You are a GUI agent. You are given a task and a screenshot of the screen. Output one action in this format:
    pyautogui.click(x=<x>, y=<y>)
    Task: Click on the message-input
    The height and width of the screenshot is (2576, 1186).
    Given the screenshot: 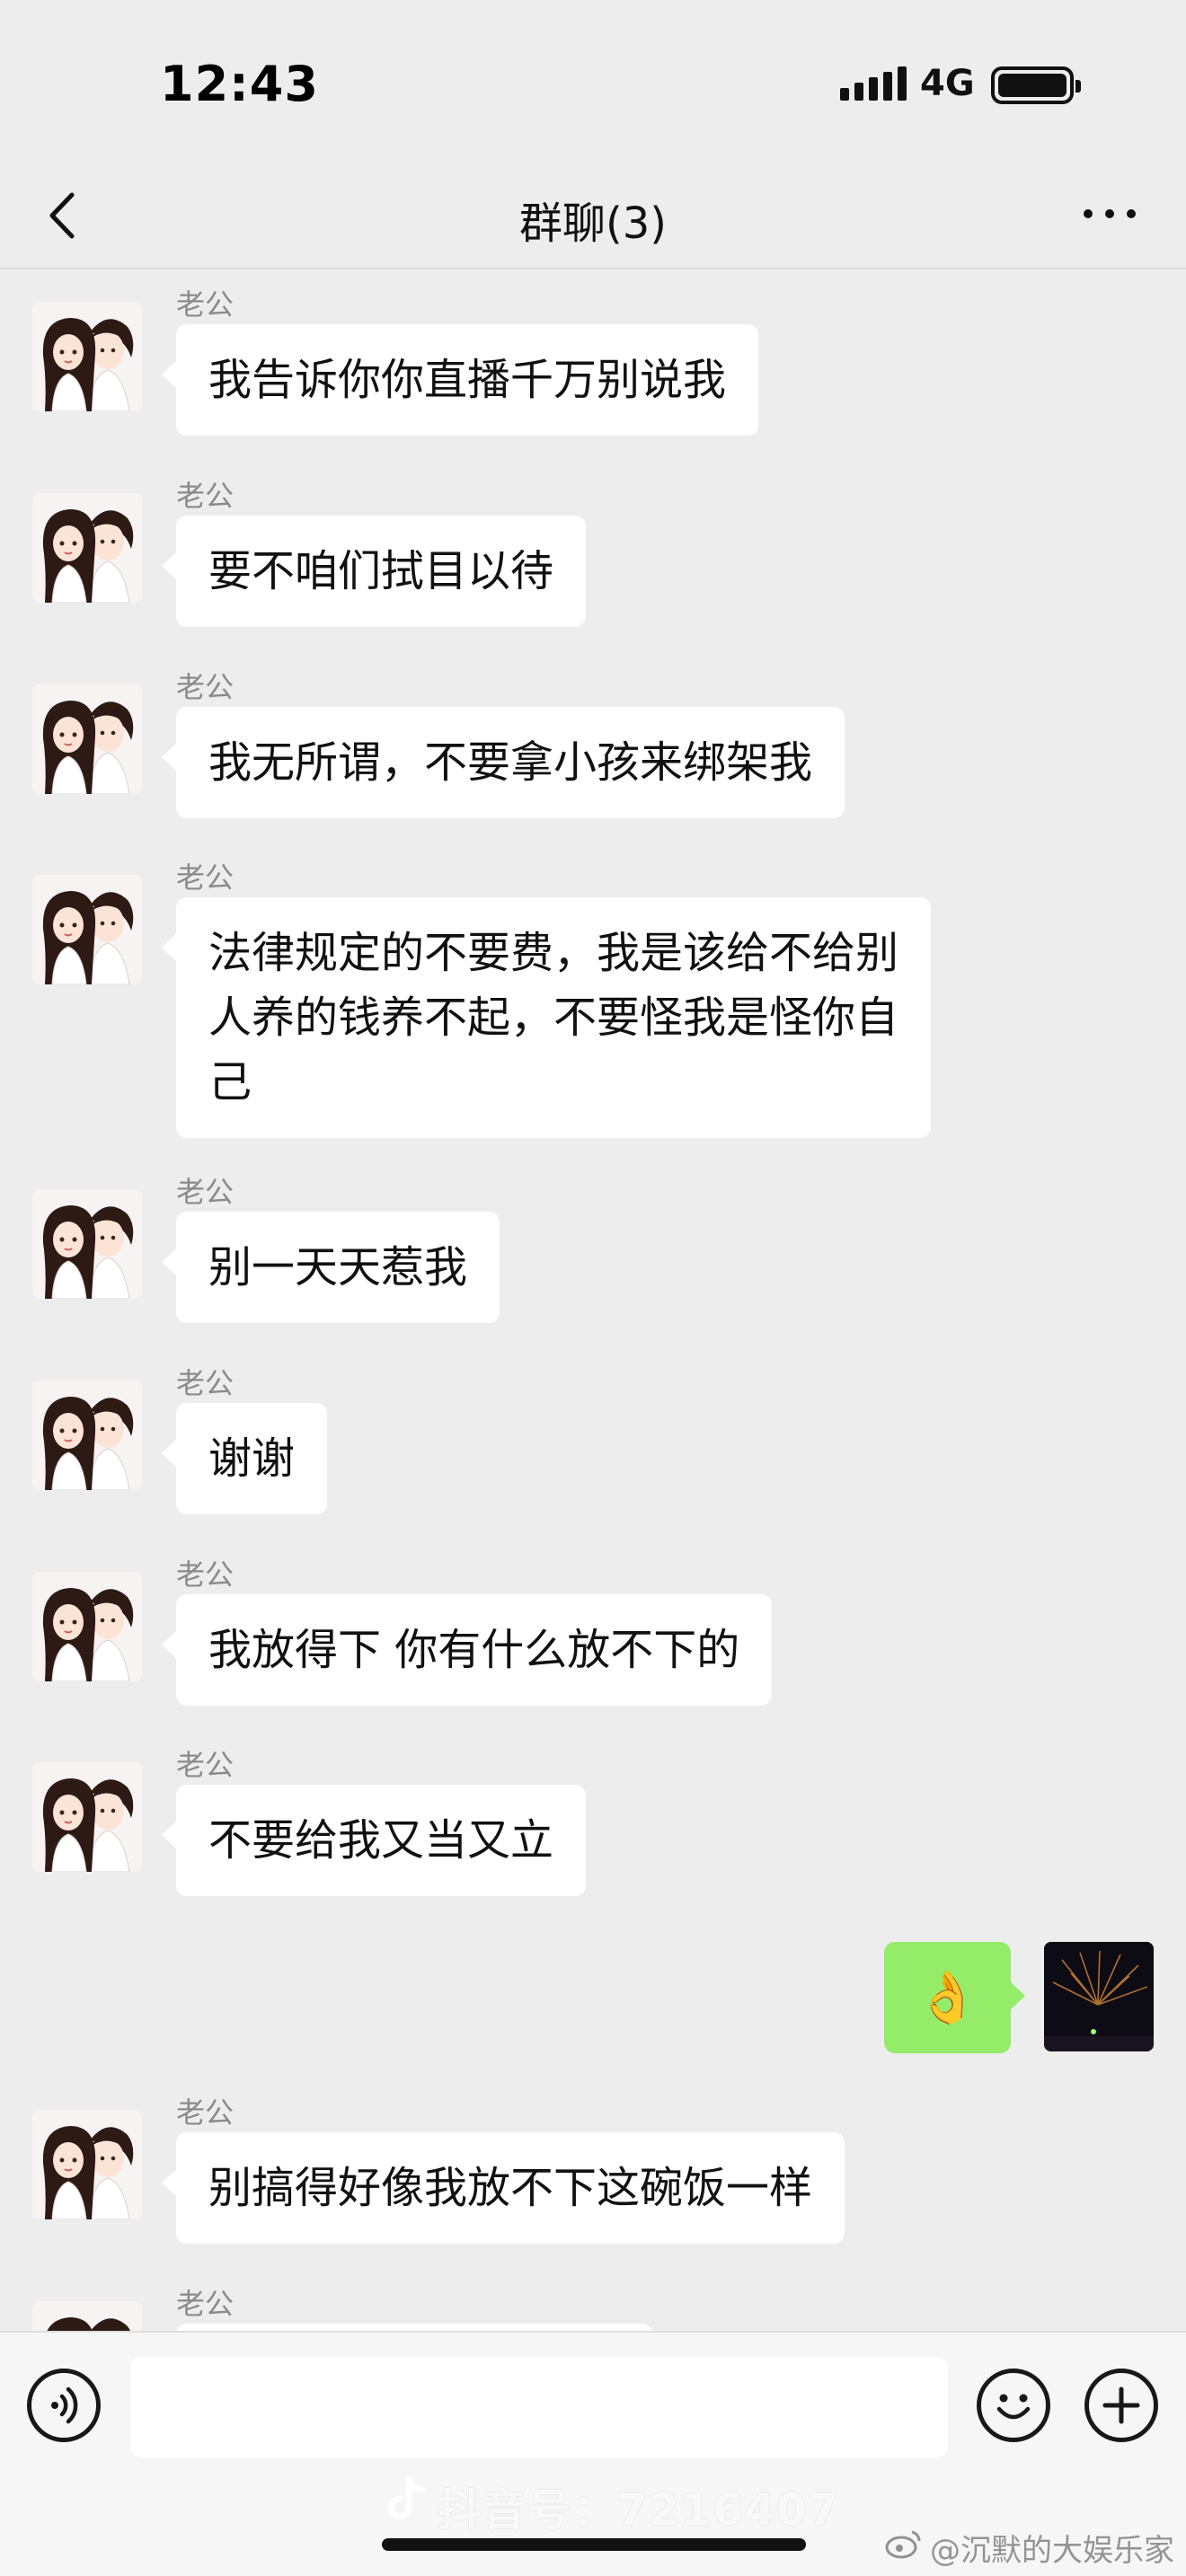 What is the action you would take?
    pyautogui.click(x=539, y=2407)
    